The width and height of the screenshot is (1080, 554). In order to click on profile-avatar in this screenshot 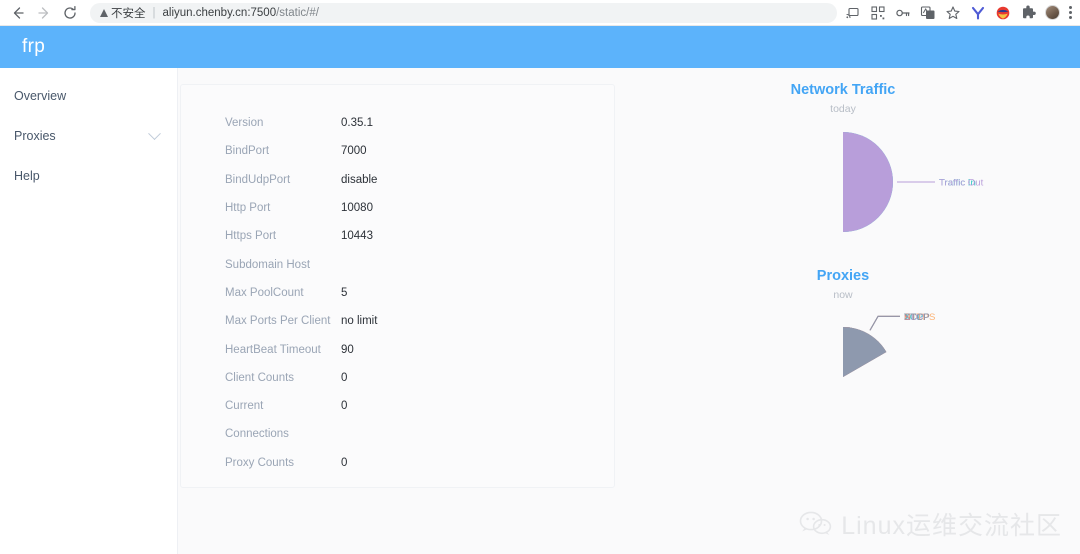, I will do `click(1052, 12)`.